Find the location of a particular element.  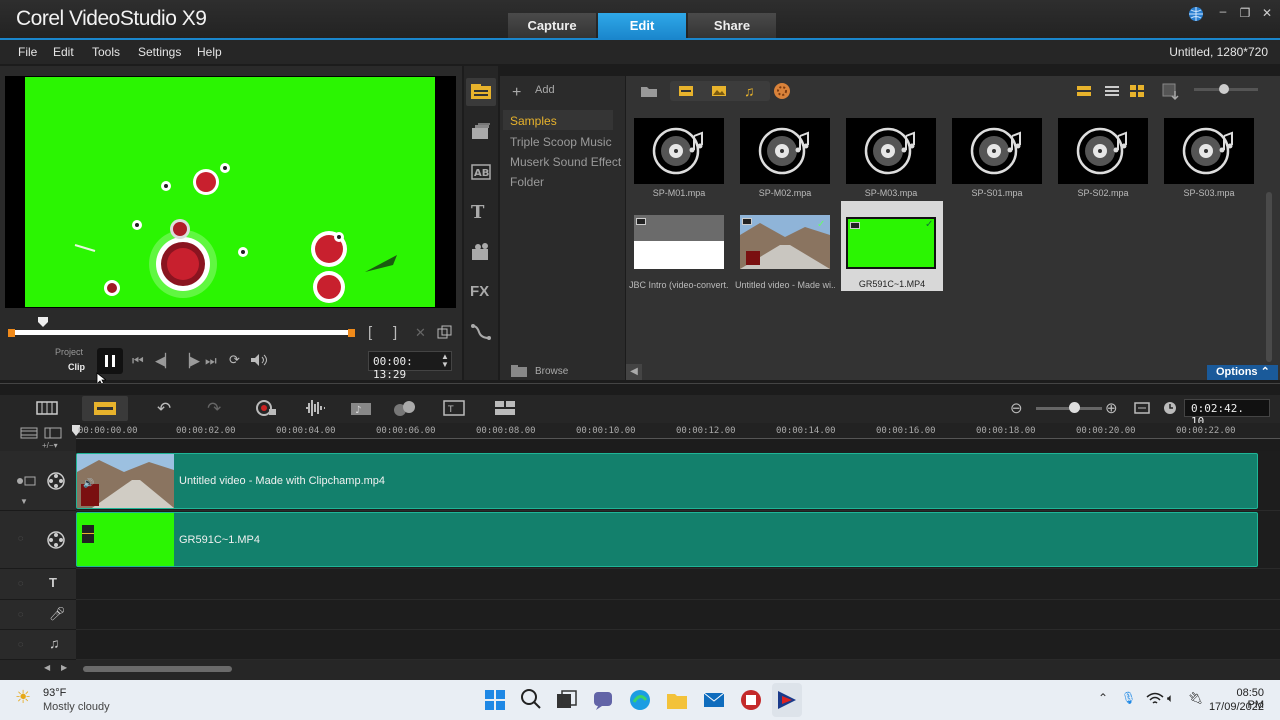

track-lock-icon is located at coordinates (26, 481).